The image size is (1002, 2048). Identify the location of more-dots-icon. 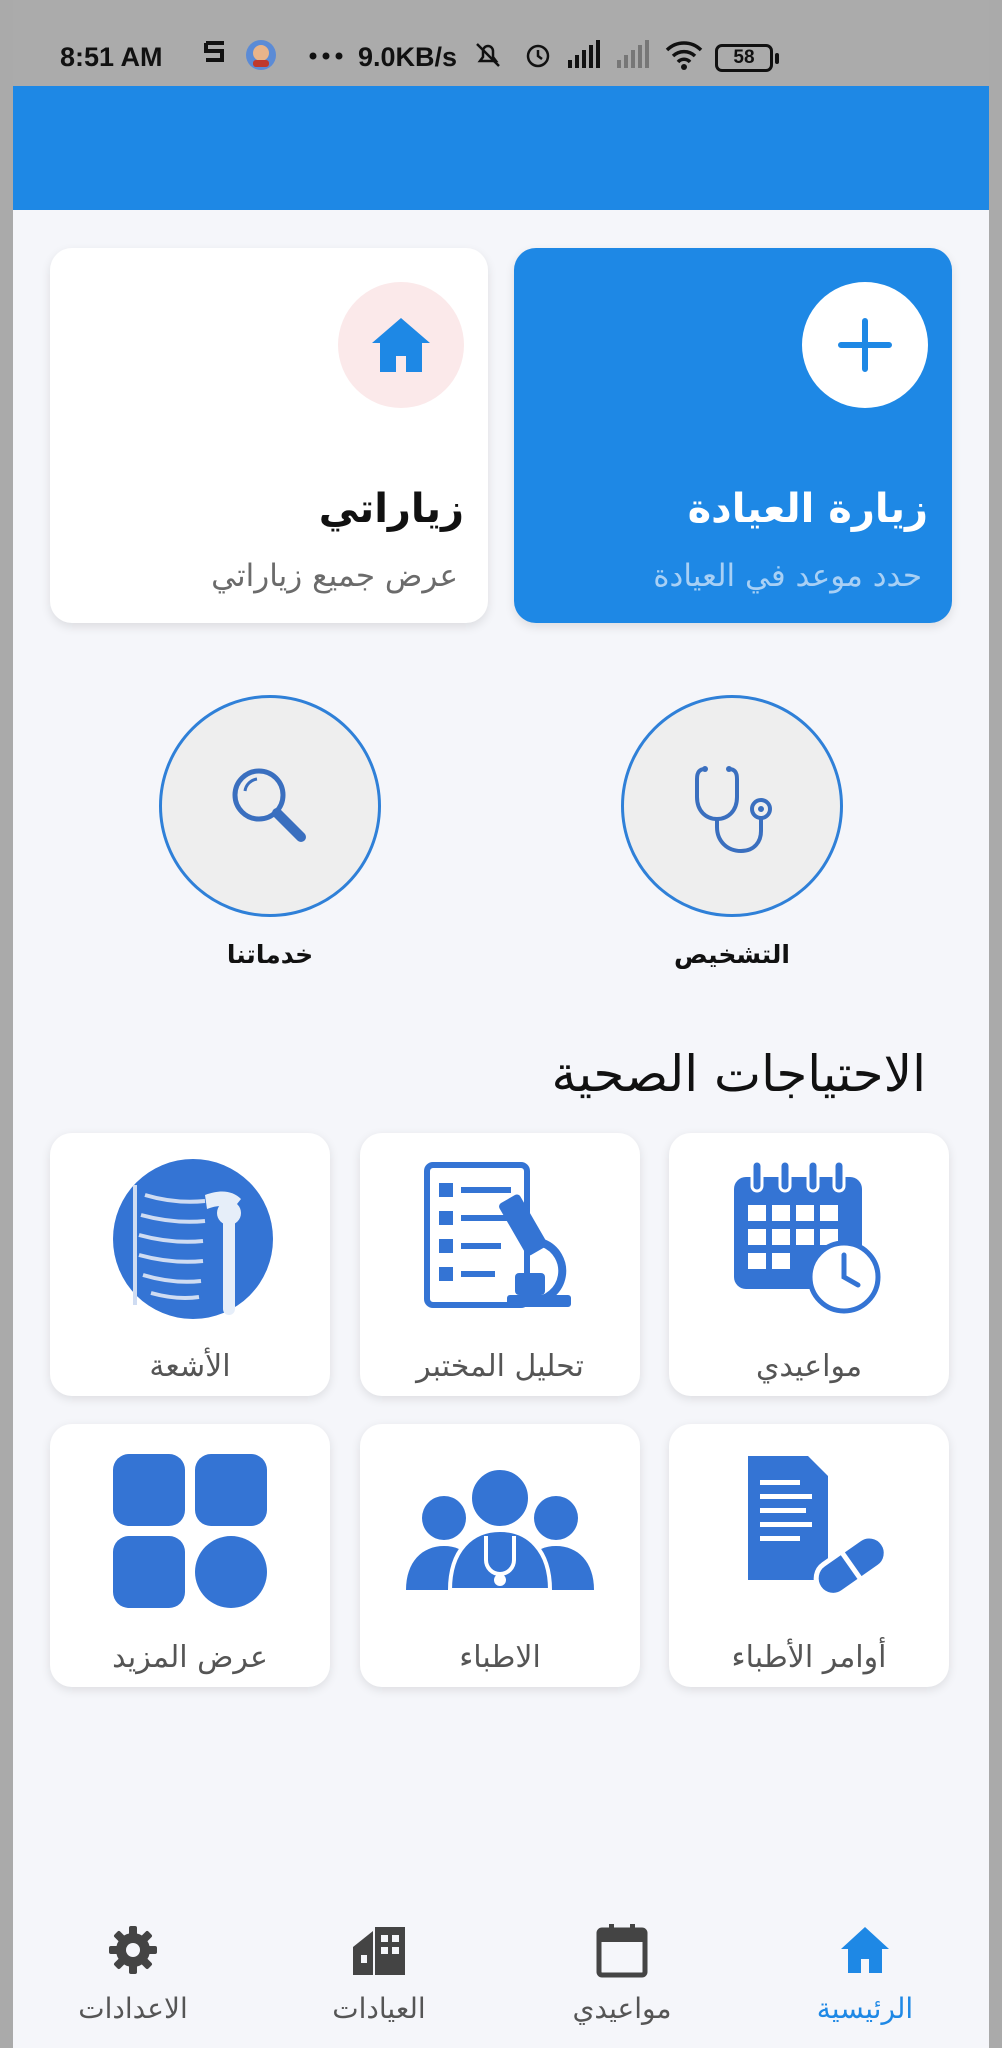
(326, 56).